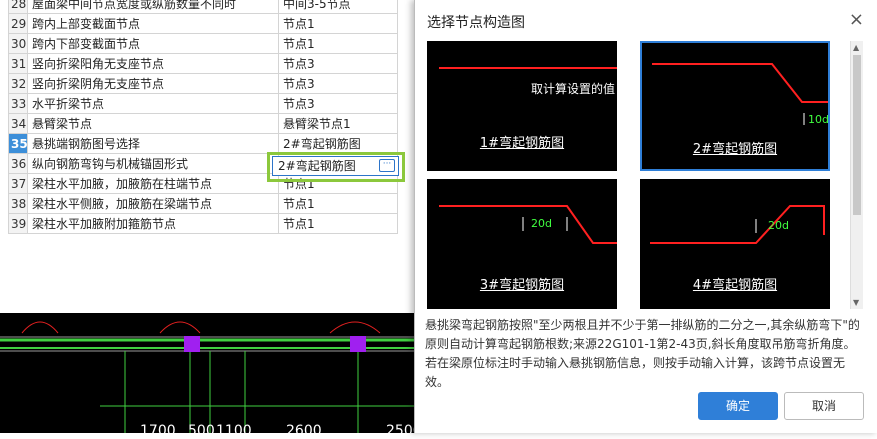  What do you see at coordinates (18, 183) in the screenshot?
I see `row-number: 37` at bounding box center [18, 183].